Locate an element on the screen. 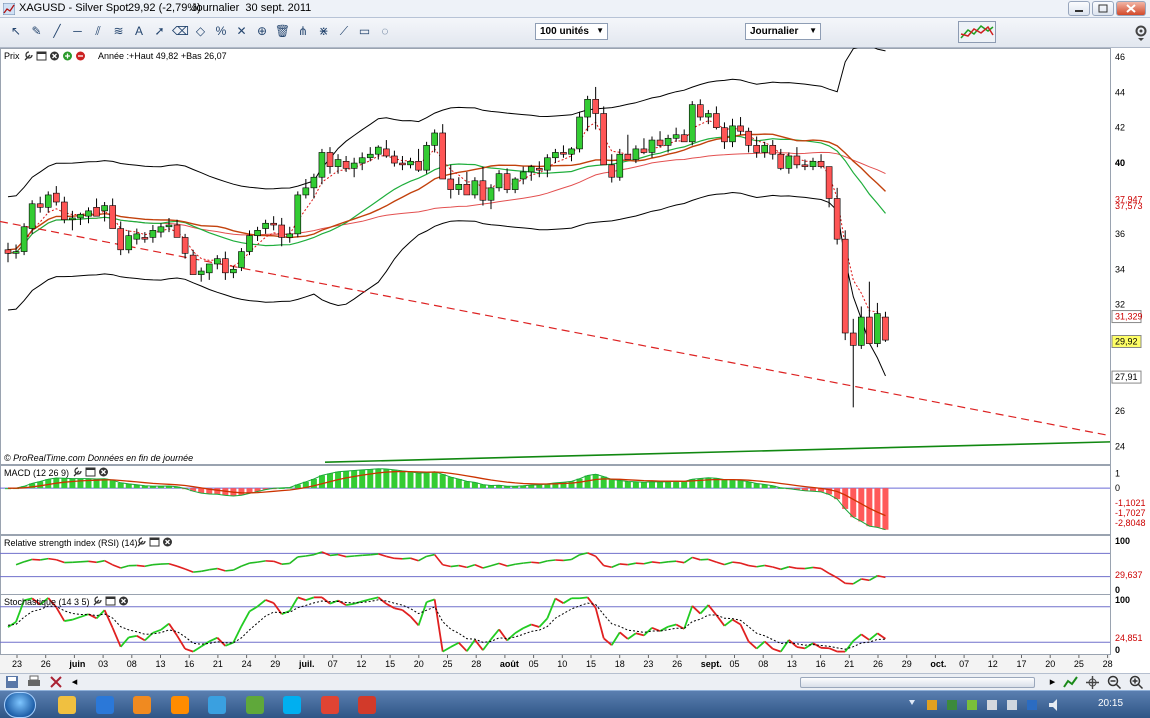  rectangle-icon: ▭ is located at coordinates (365, 31).